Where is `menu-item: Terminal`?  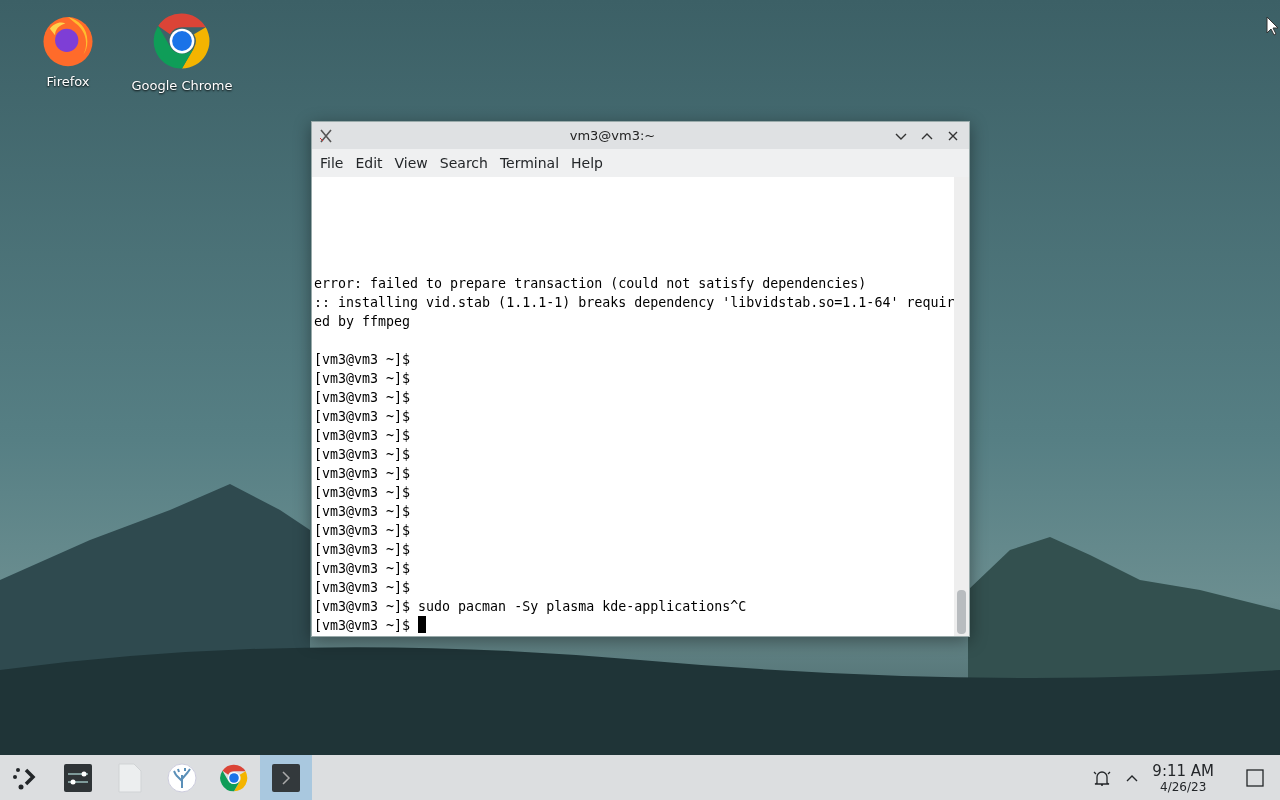
menu-item: Terminal is located at coordinates (529, 163).